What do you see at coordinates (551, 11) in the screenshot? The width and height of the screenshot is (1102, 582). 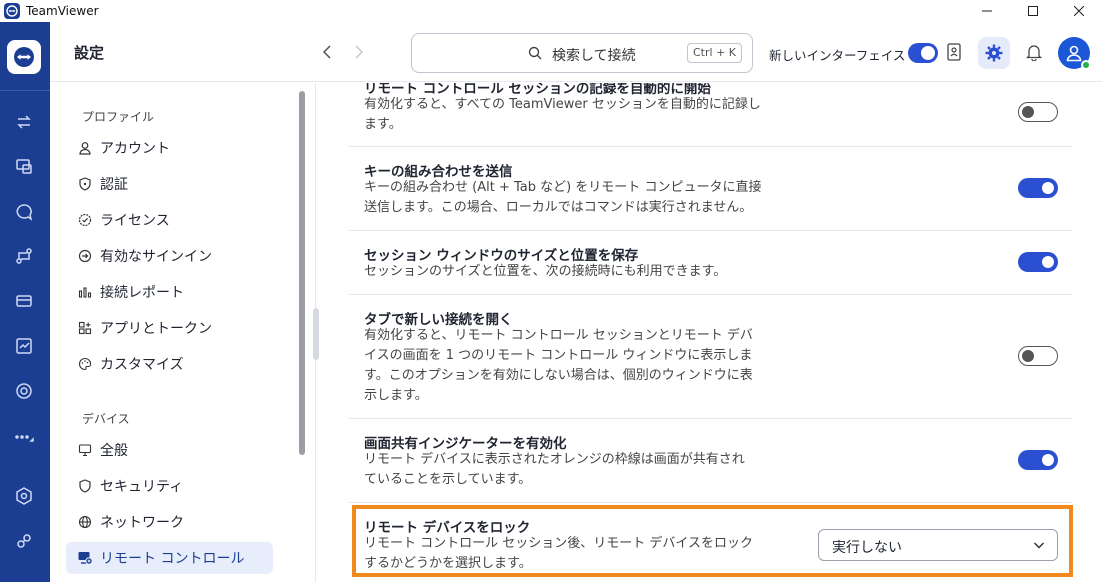 I see `window-titlebar: TeamViewer` at bounding box center [551, 11].